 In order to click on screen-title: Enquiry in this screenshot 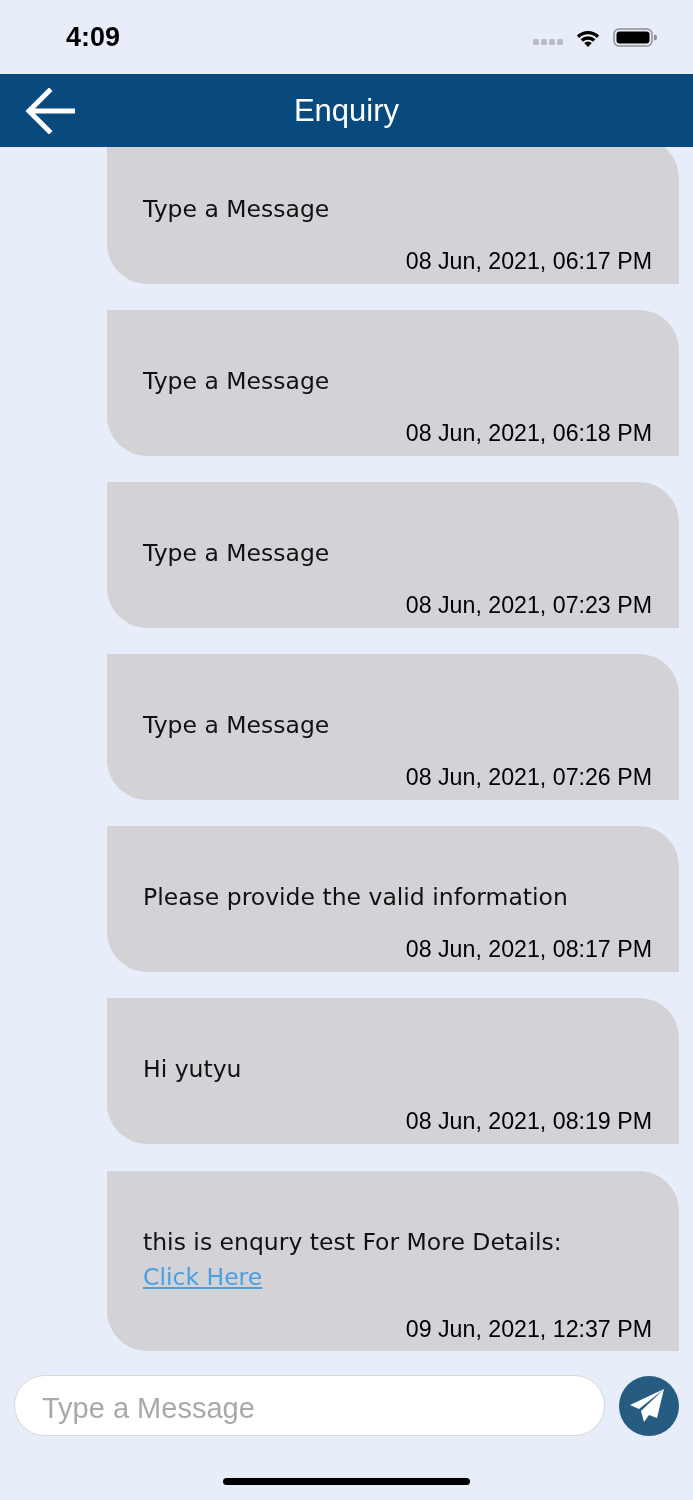, I will do `click(346, 110)`.